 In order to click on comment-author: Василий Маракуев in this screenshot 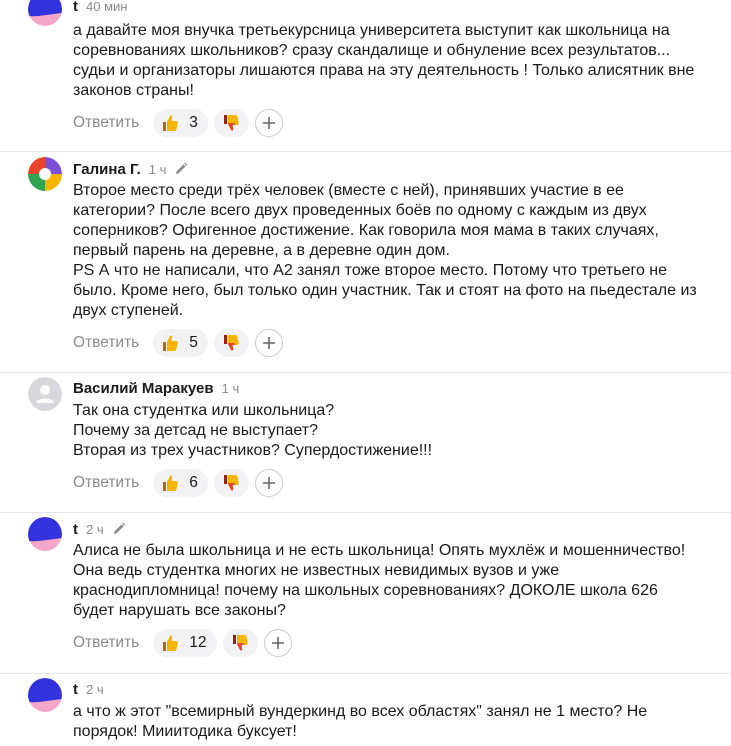, I will do `click(143, 388)`.